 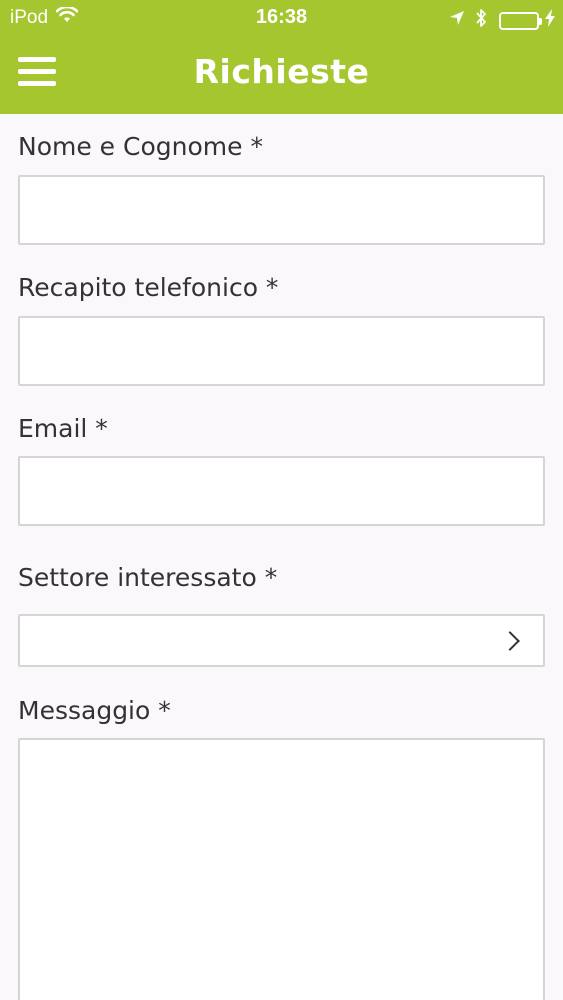 I want to click on chevron-right-icon, so click(x=510, y=640).